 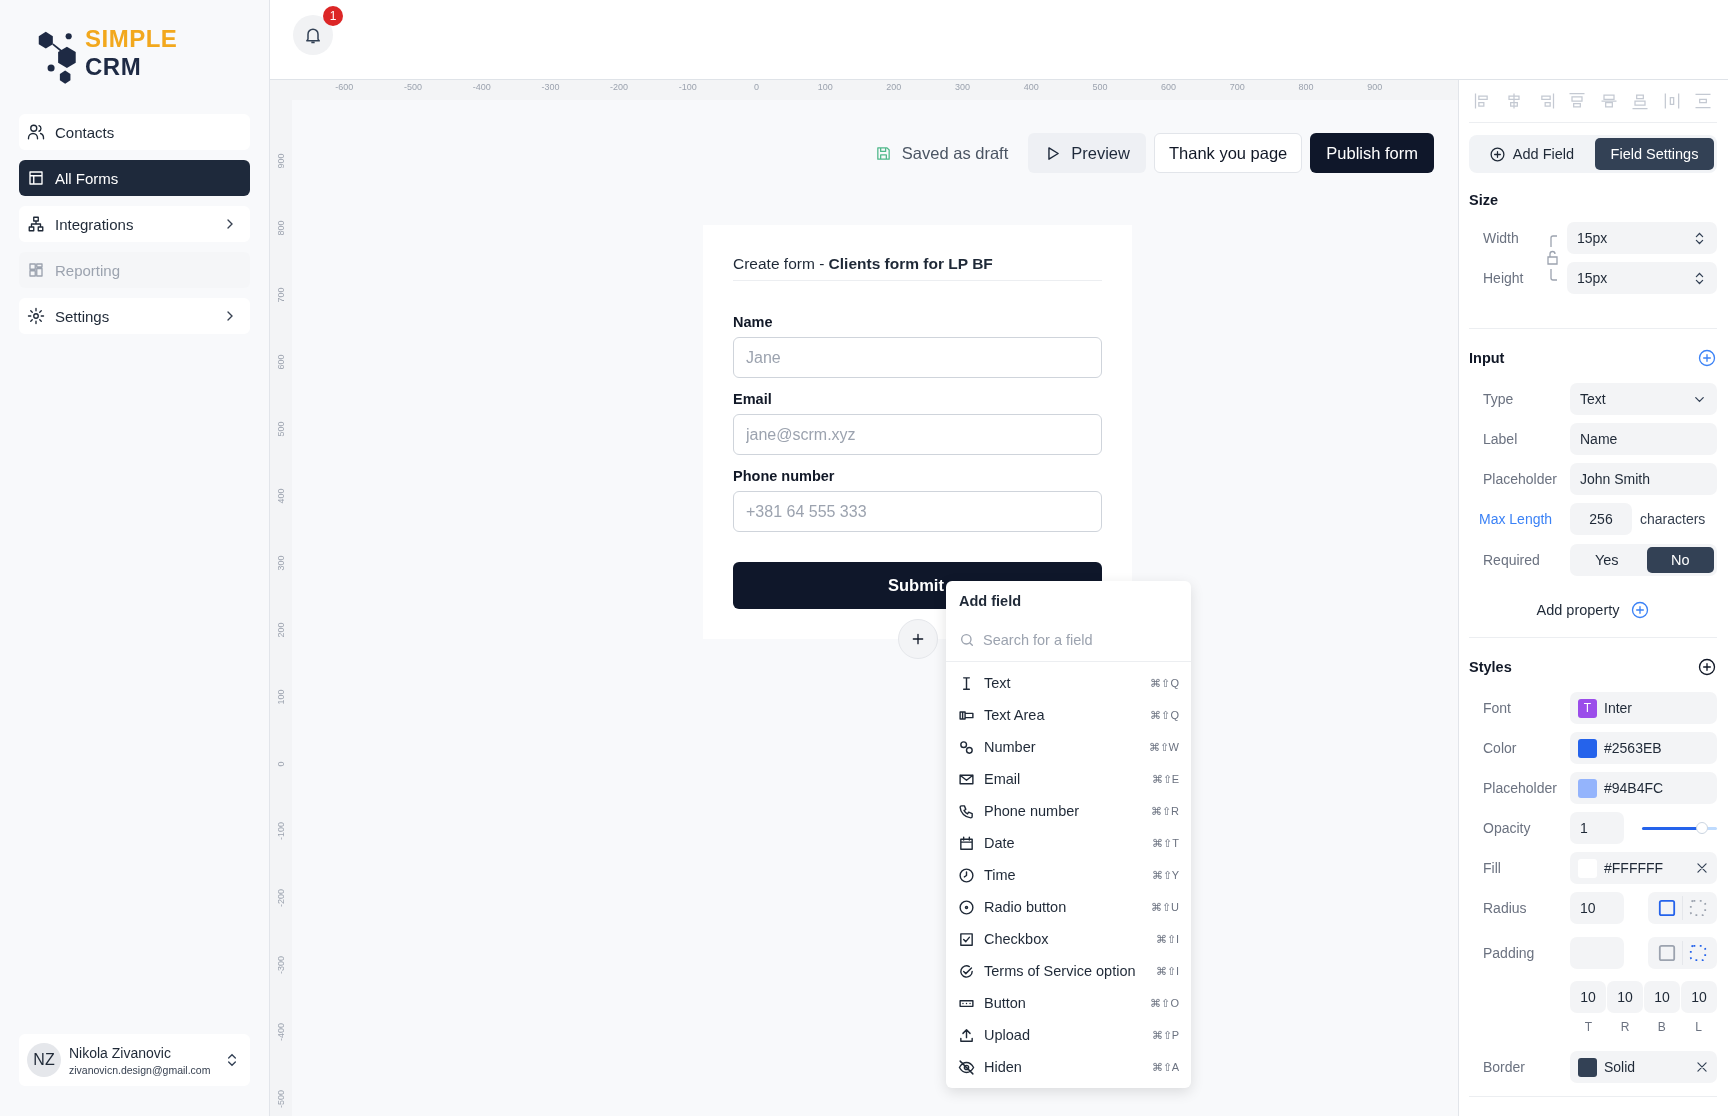 I want to click on preview-button: Preview, so click(x=1087, y=153).